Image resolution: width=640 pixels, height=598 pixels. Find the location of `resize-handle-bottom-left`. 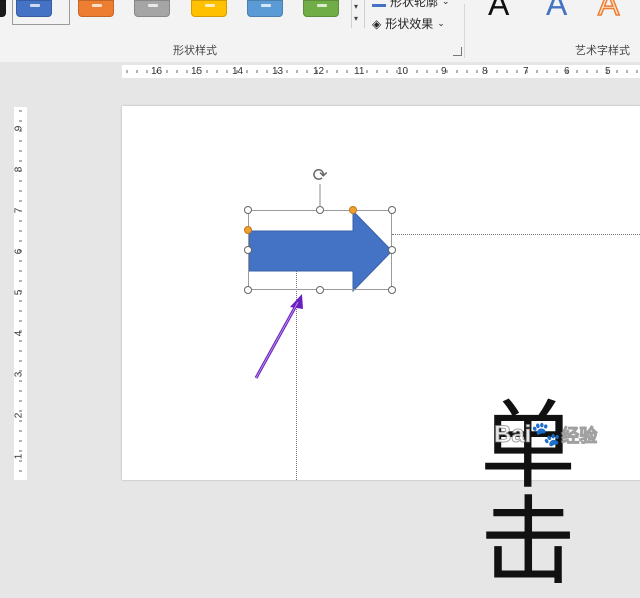

resize-handle-bottom-left is located at coordinates (248, 290).